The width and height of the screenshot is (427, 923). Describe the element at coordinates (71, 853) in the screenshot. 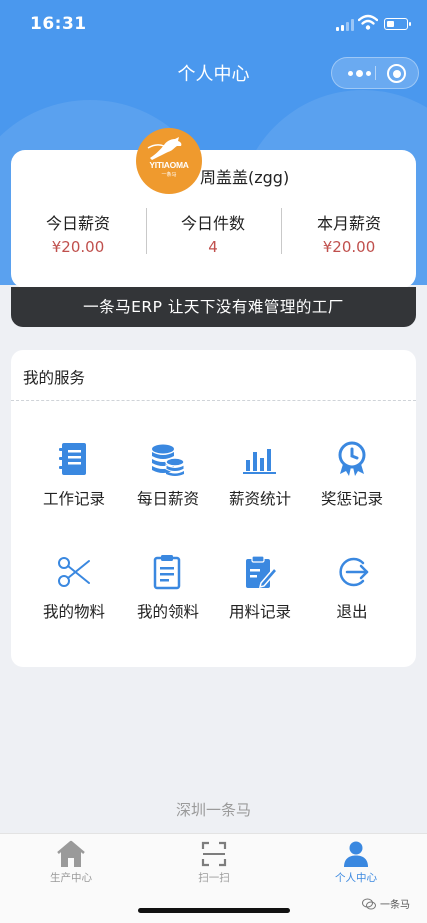

I see `home-icon` at that location.